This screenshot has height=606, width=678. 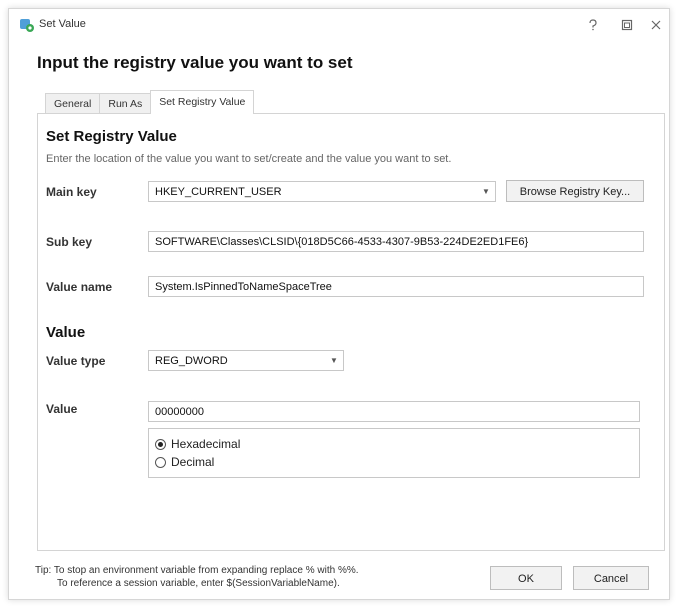 I want to click on tab-run-as: Run As, so click(x=125, y=103).